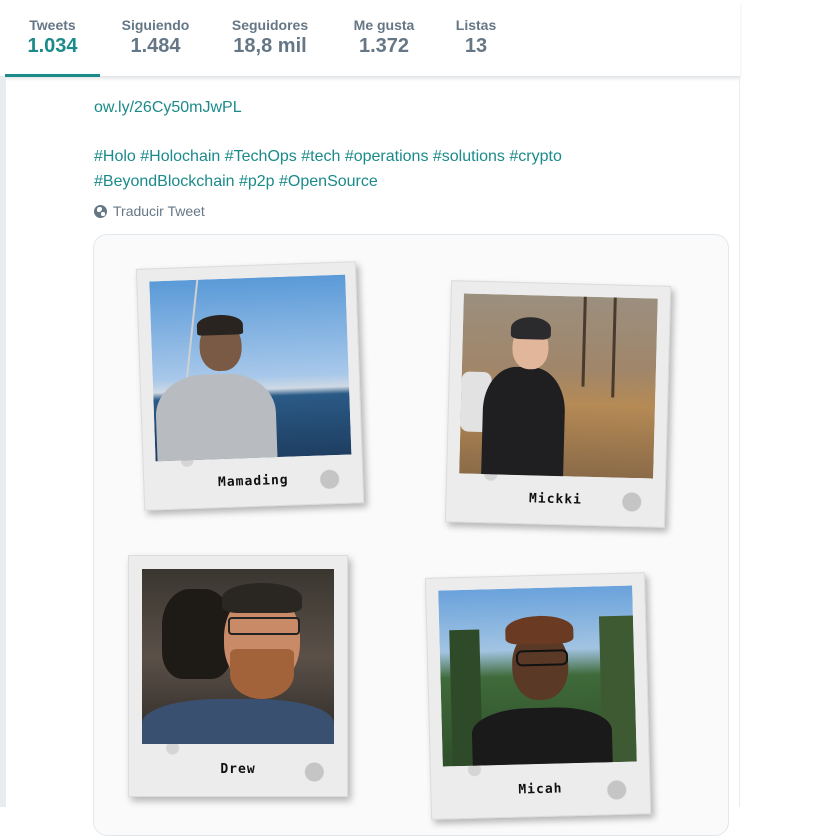 The image size is (818, 836). I want to click on tab-lists-count: 13, so click(476, 46).